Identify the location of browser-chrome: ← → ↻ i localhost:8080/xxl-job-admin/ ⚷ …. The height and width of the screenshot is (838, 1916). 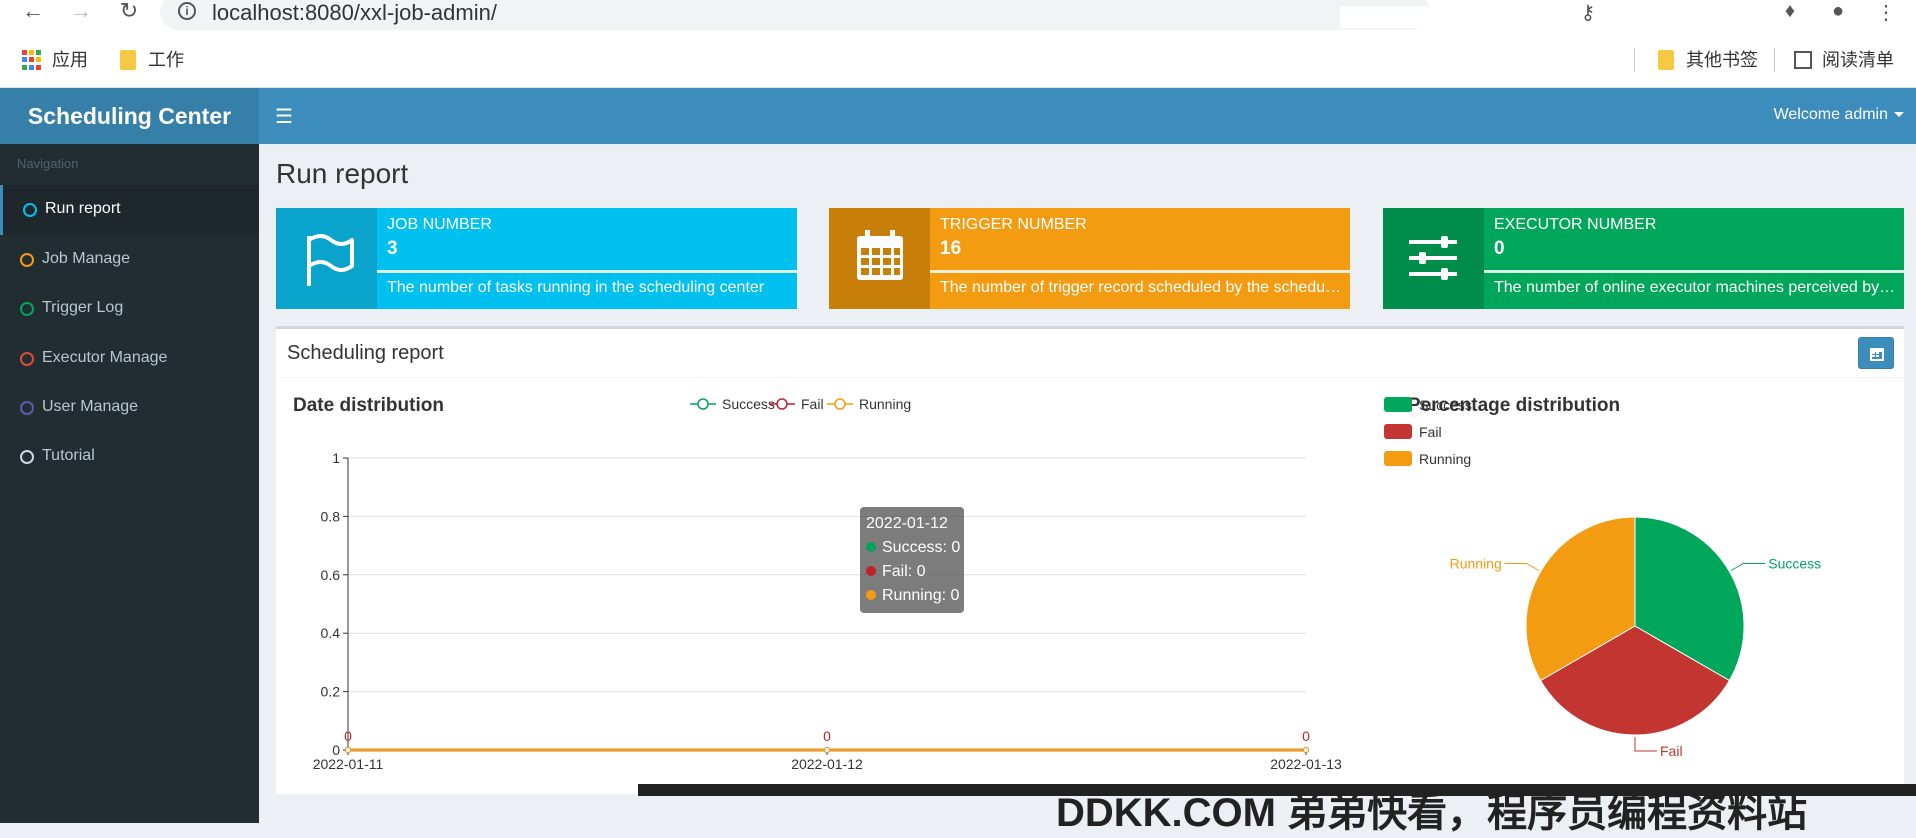
(958, 44).